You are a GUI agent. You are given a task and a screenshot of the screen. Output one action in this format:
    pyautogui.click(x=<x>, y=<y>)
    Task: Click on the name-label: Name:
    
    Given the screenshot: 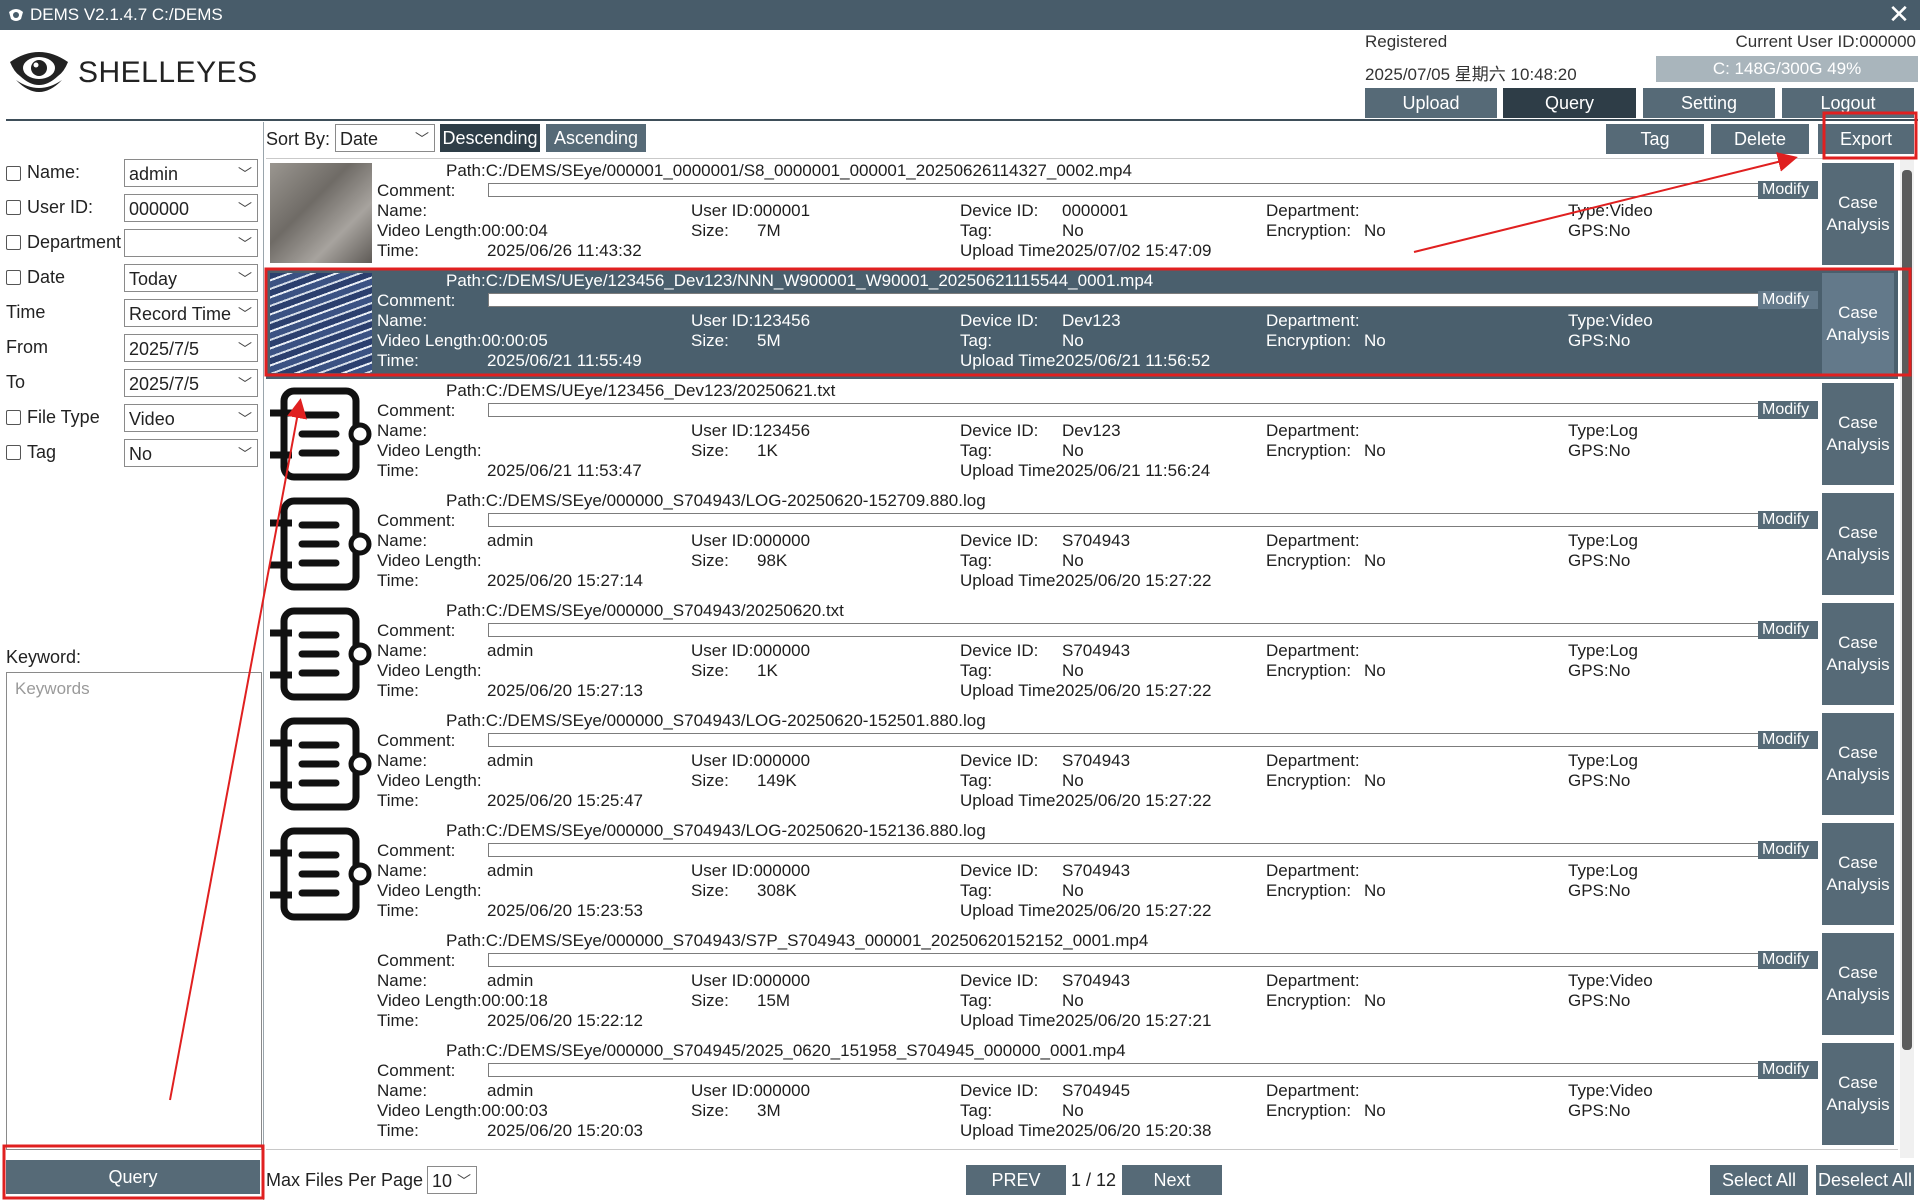 What is the action you would take?
    pyautogui.click(x=402, y=1090)
    